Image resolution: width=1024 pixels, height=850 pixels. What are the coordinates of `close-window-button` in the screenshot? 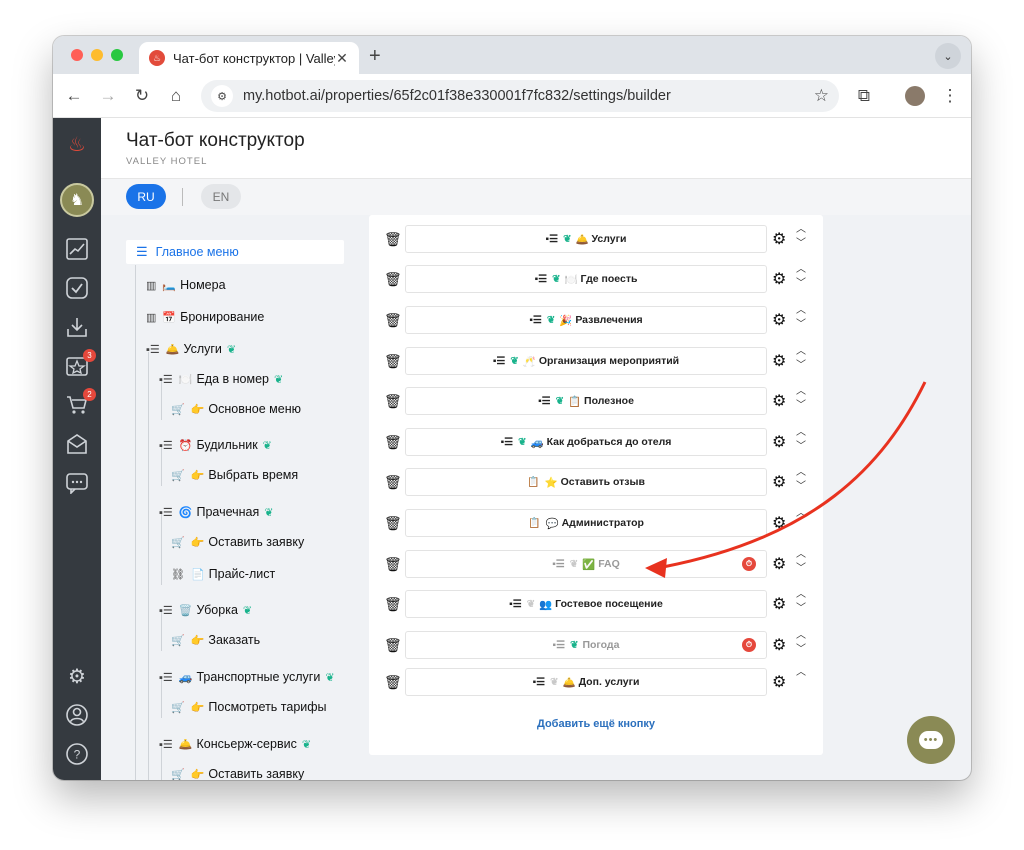 It's located at (77, 55).